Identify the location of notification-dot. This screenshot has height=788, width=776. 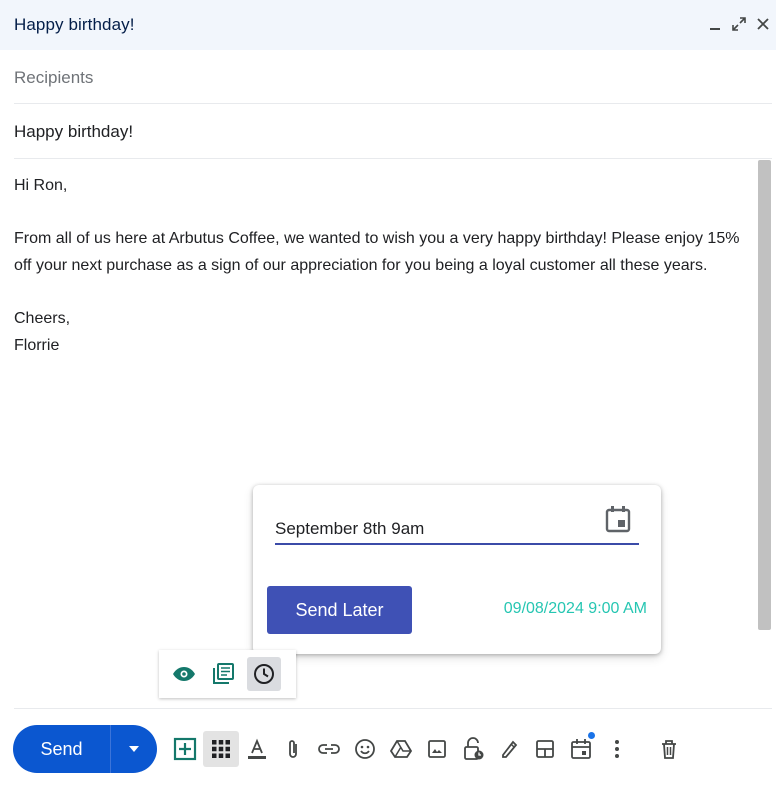
(591, 735).